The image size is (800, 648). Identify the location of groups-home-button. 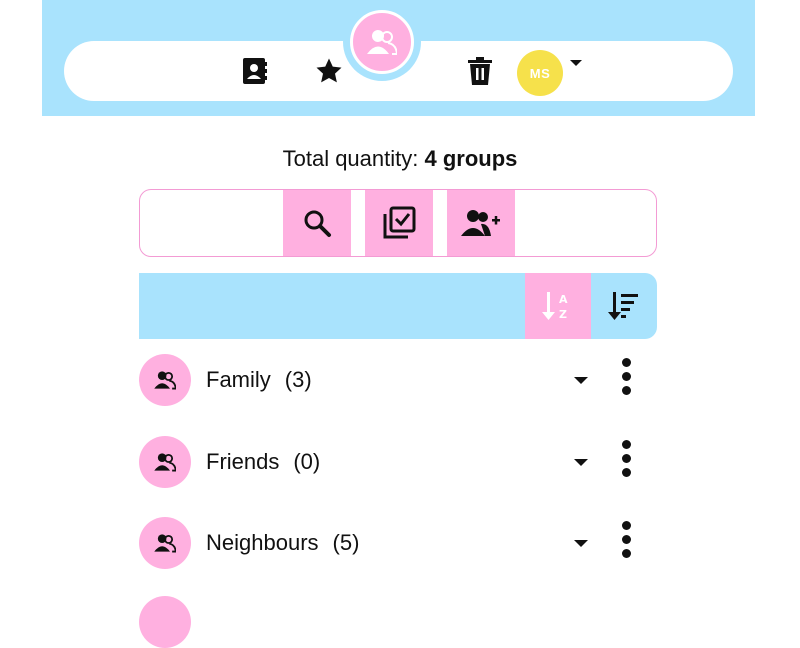
(382, 42).